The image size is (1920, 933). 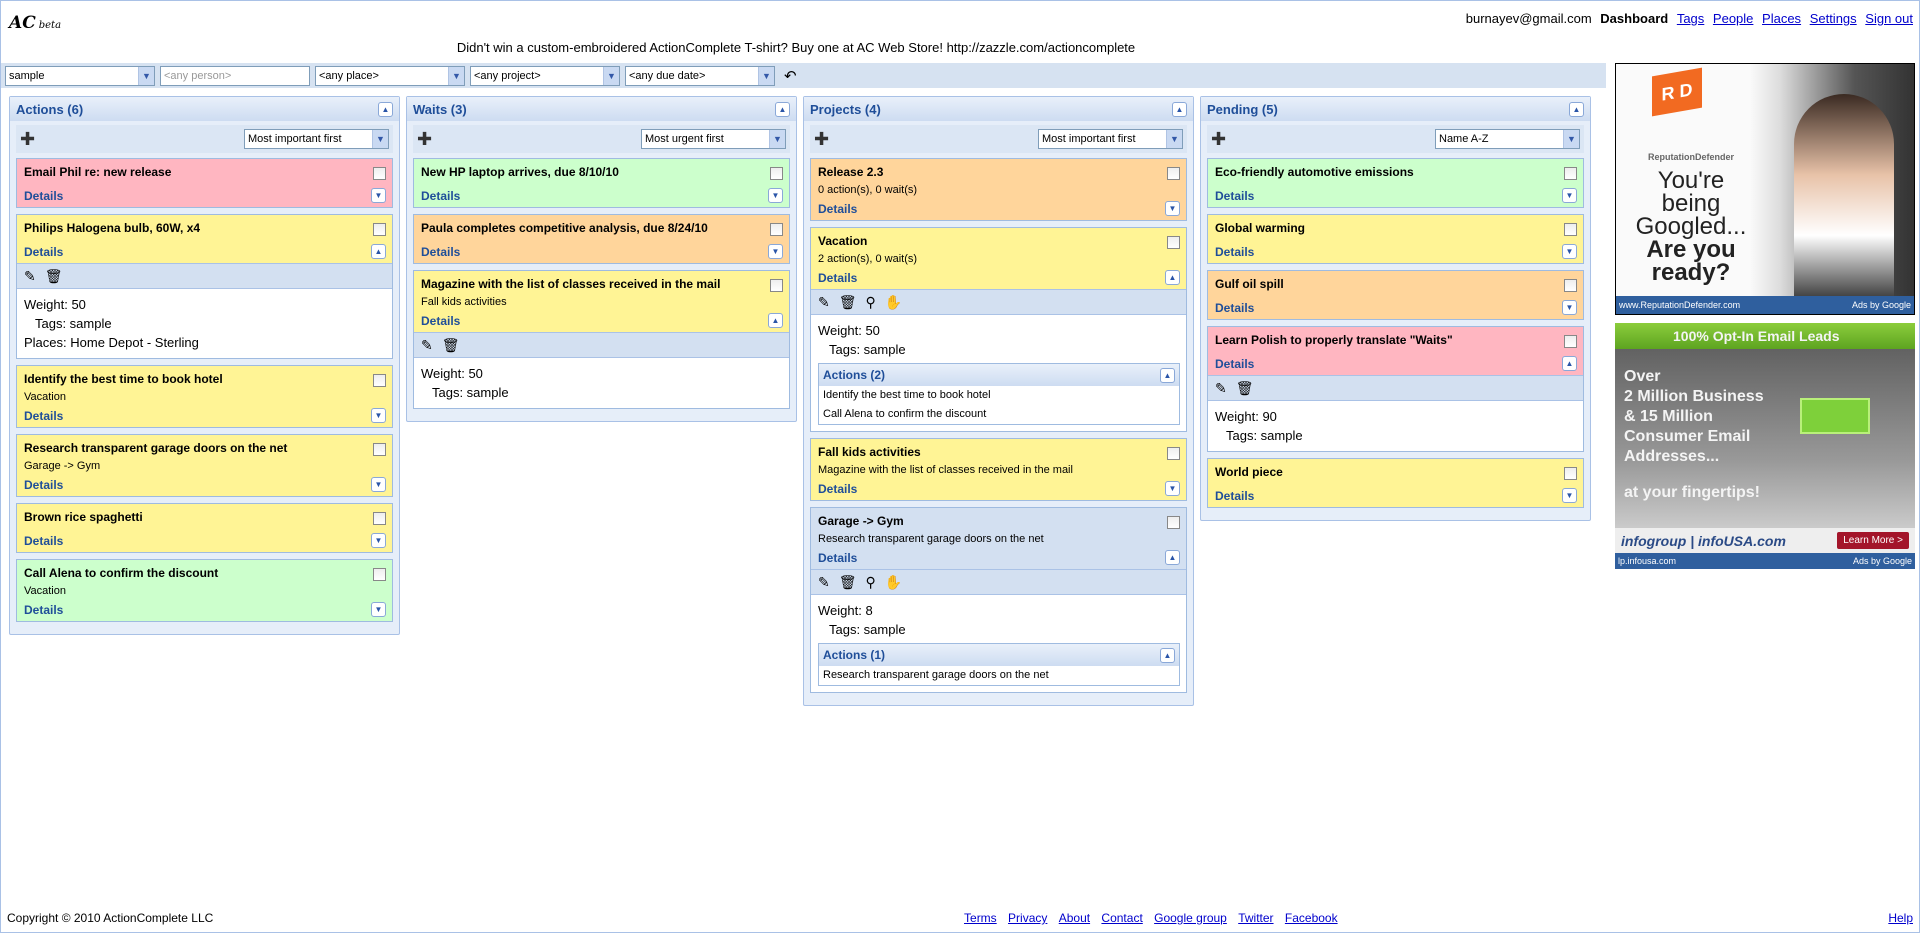 I want to click on item-card: Gulf oil spill Details ▼, so click(x=1395, y=295).